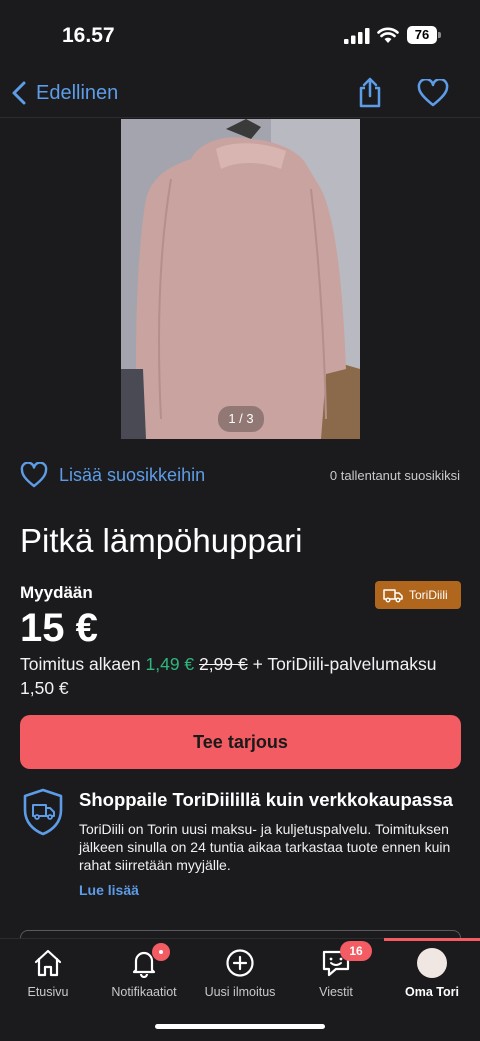 Image resolution: width=480 pixels, height=1041 pixels. Describe the element at coordinates (56, 592) in the screenshot. I see `sale-type: Myydään` at that location.